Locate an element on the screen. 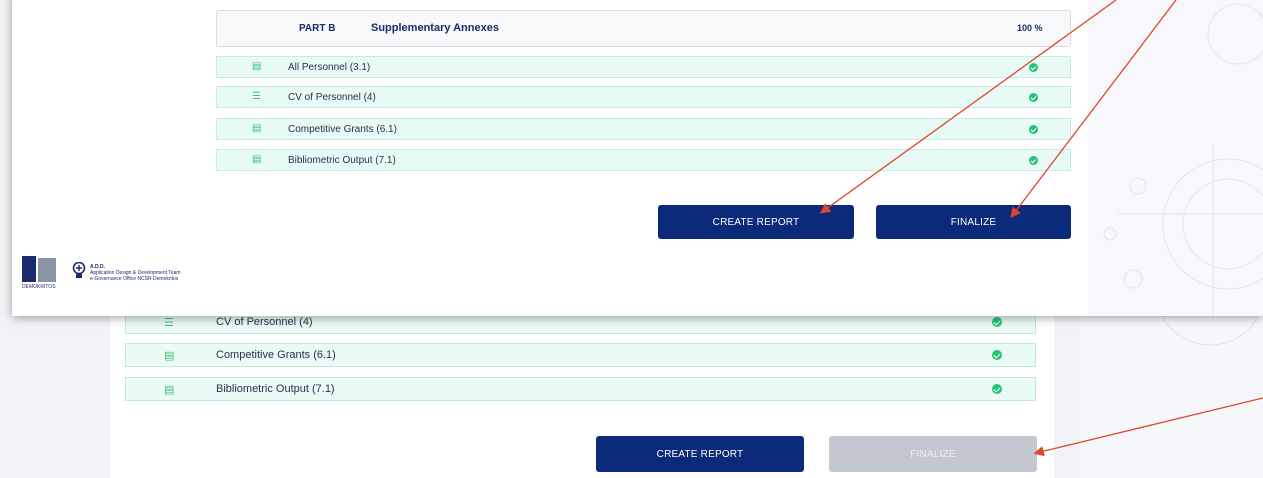  demokritos-logo: DEMOKRITOS is located at coordinates (39, 273).